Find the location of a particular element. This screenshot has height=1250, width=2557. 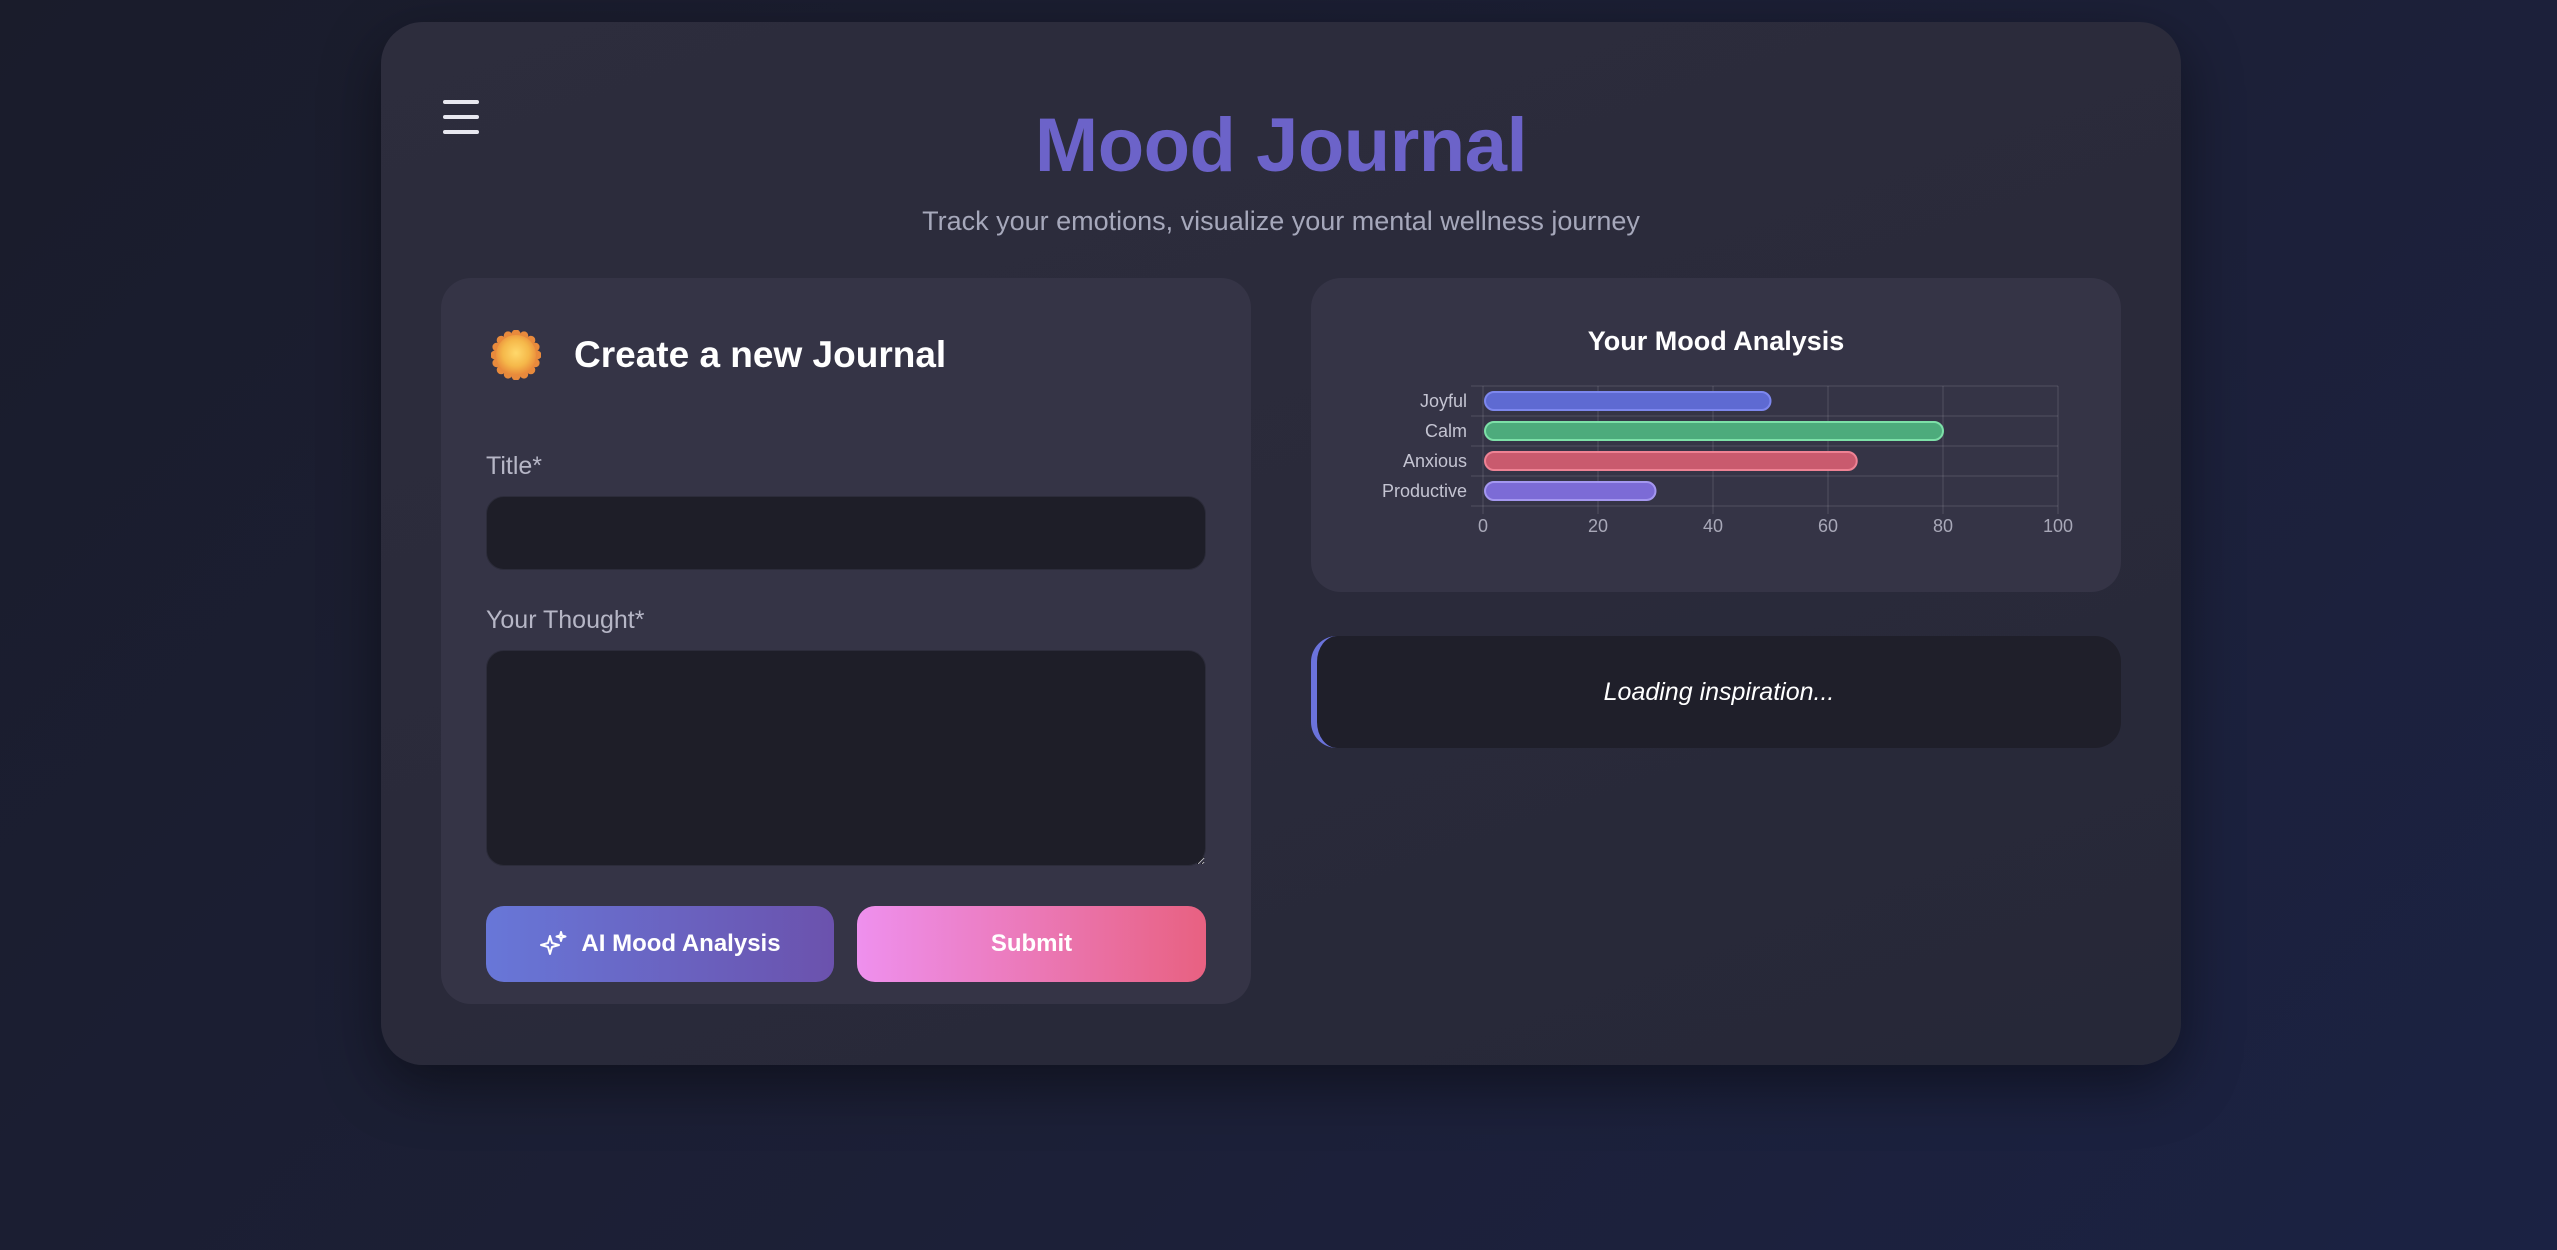

x-tick-label: 60 is located at coordinates (1828, 526).